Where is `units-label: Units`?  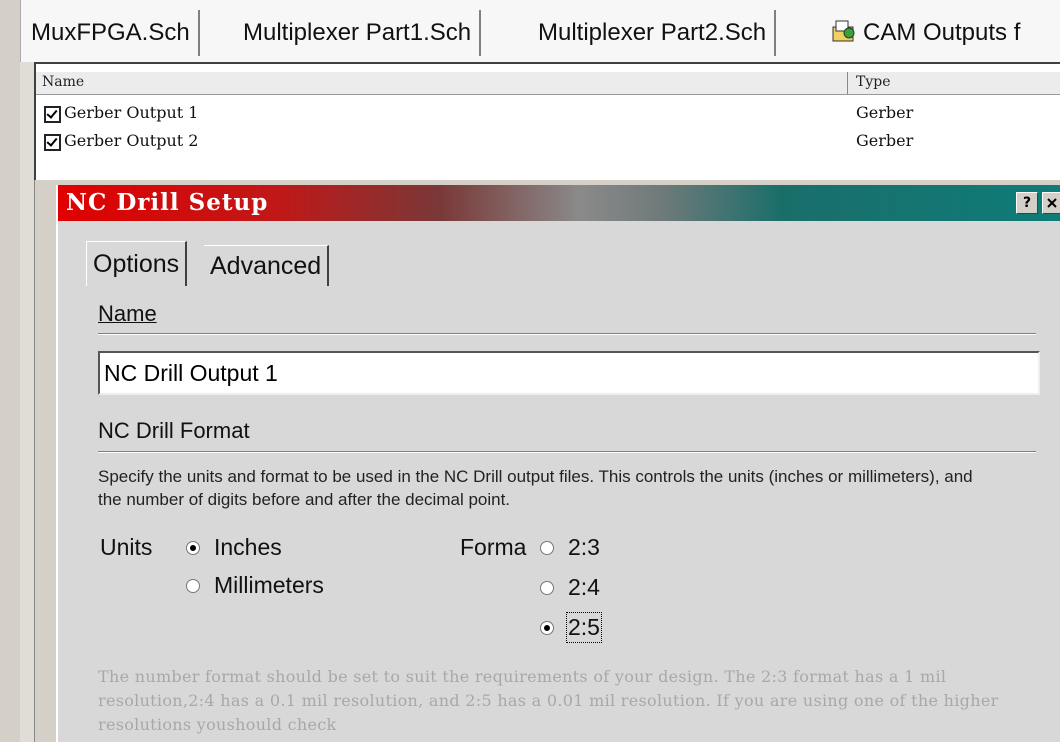 units-label: Units is located at coordinates (126, 547).